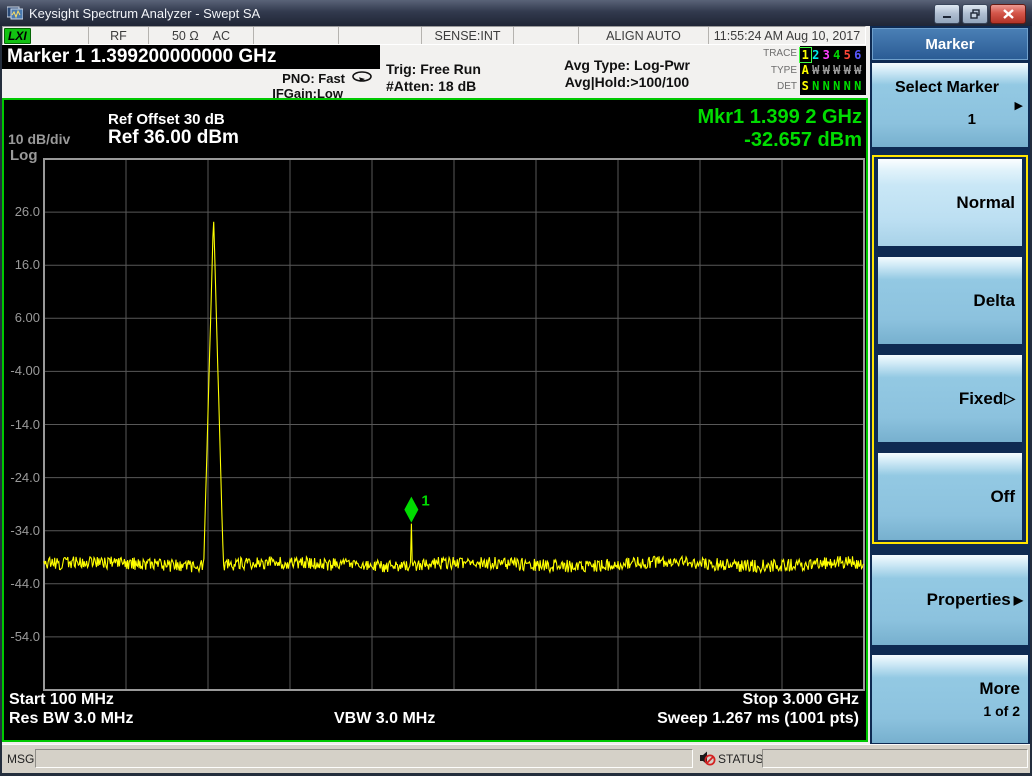  I want to click on continuous-sweep-icon, so click(362, 78).